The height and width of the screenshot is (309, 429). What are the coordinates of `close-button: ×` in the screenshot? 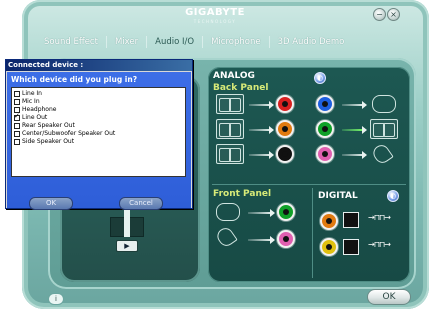 It's located at (393, 14).